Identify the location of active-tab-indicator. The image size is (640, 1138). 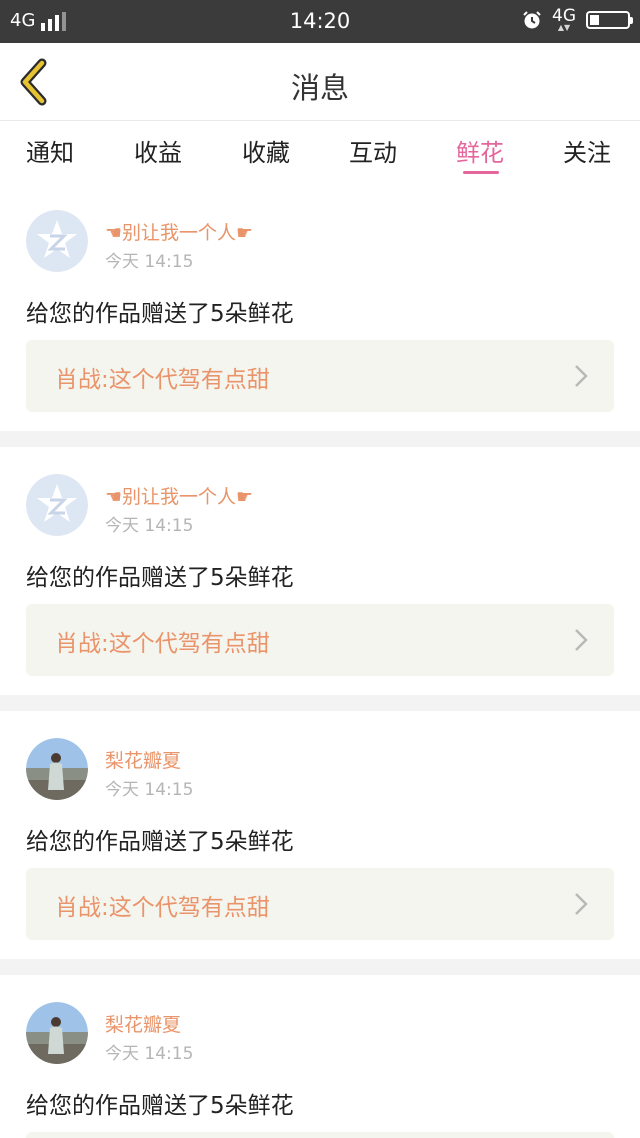
(481, 172).